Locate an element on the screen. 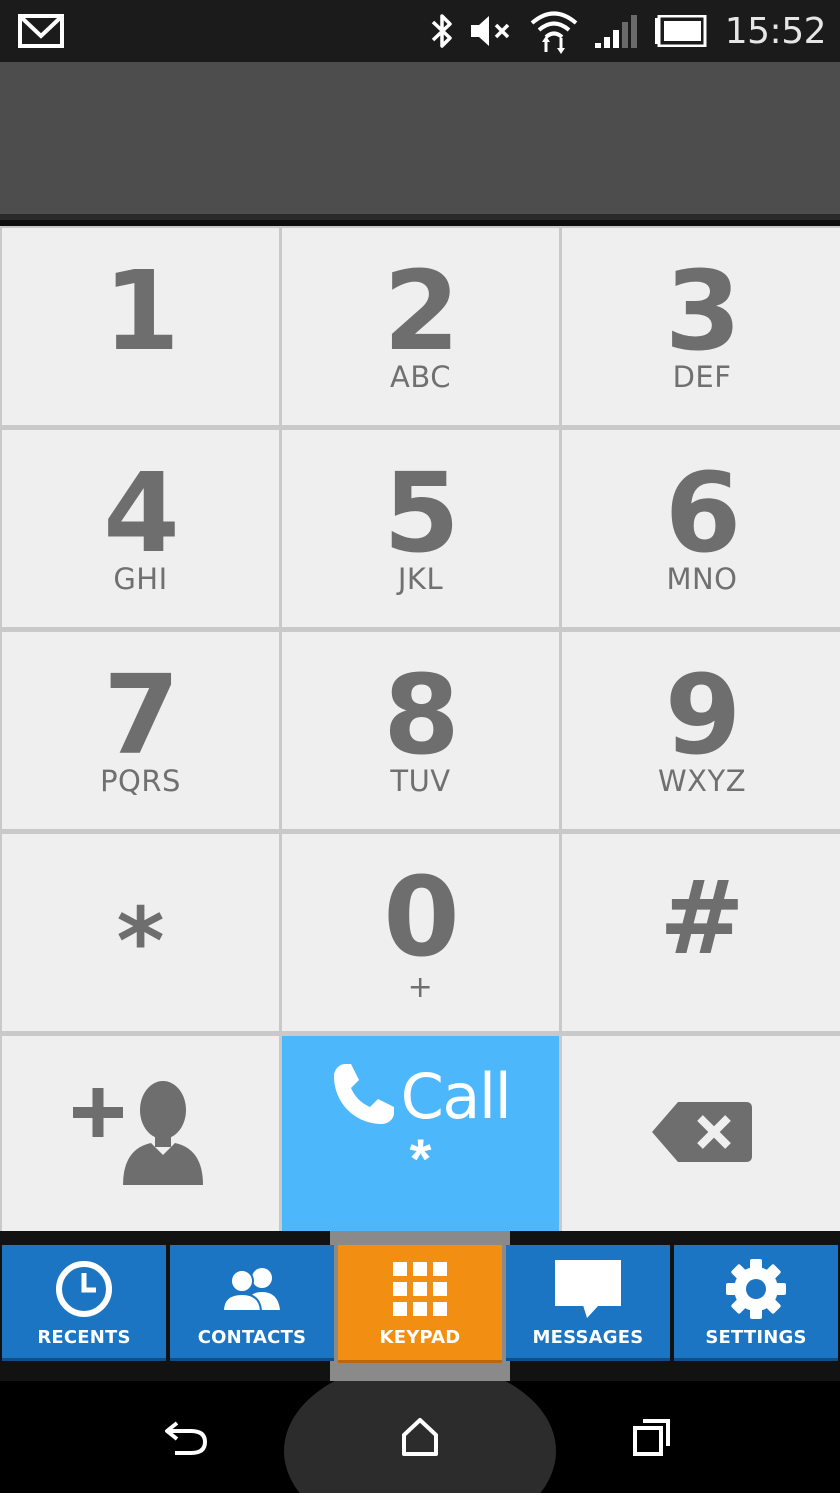  people-icon is located at coordinates (252, 1289).